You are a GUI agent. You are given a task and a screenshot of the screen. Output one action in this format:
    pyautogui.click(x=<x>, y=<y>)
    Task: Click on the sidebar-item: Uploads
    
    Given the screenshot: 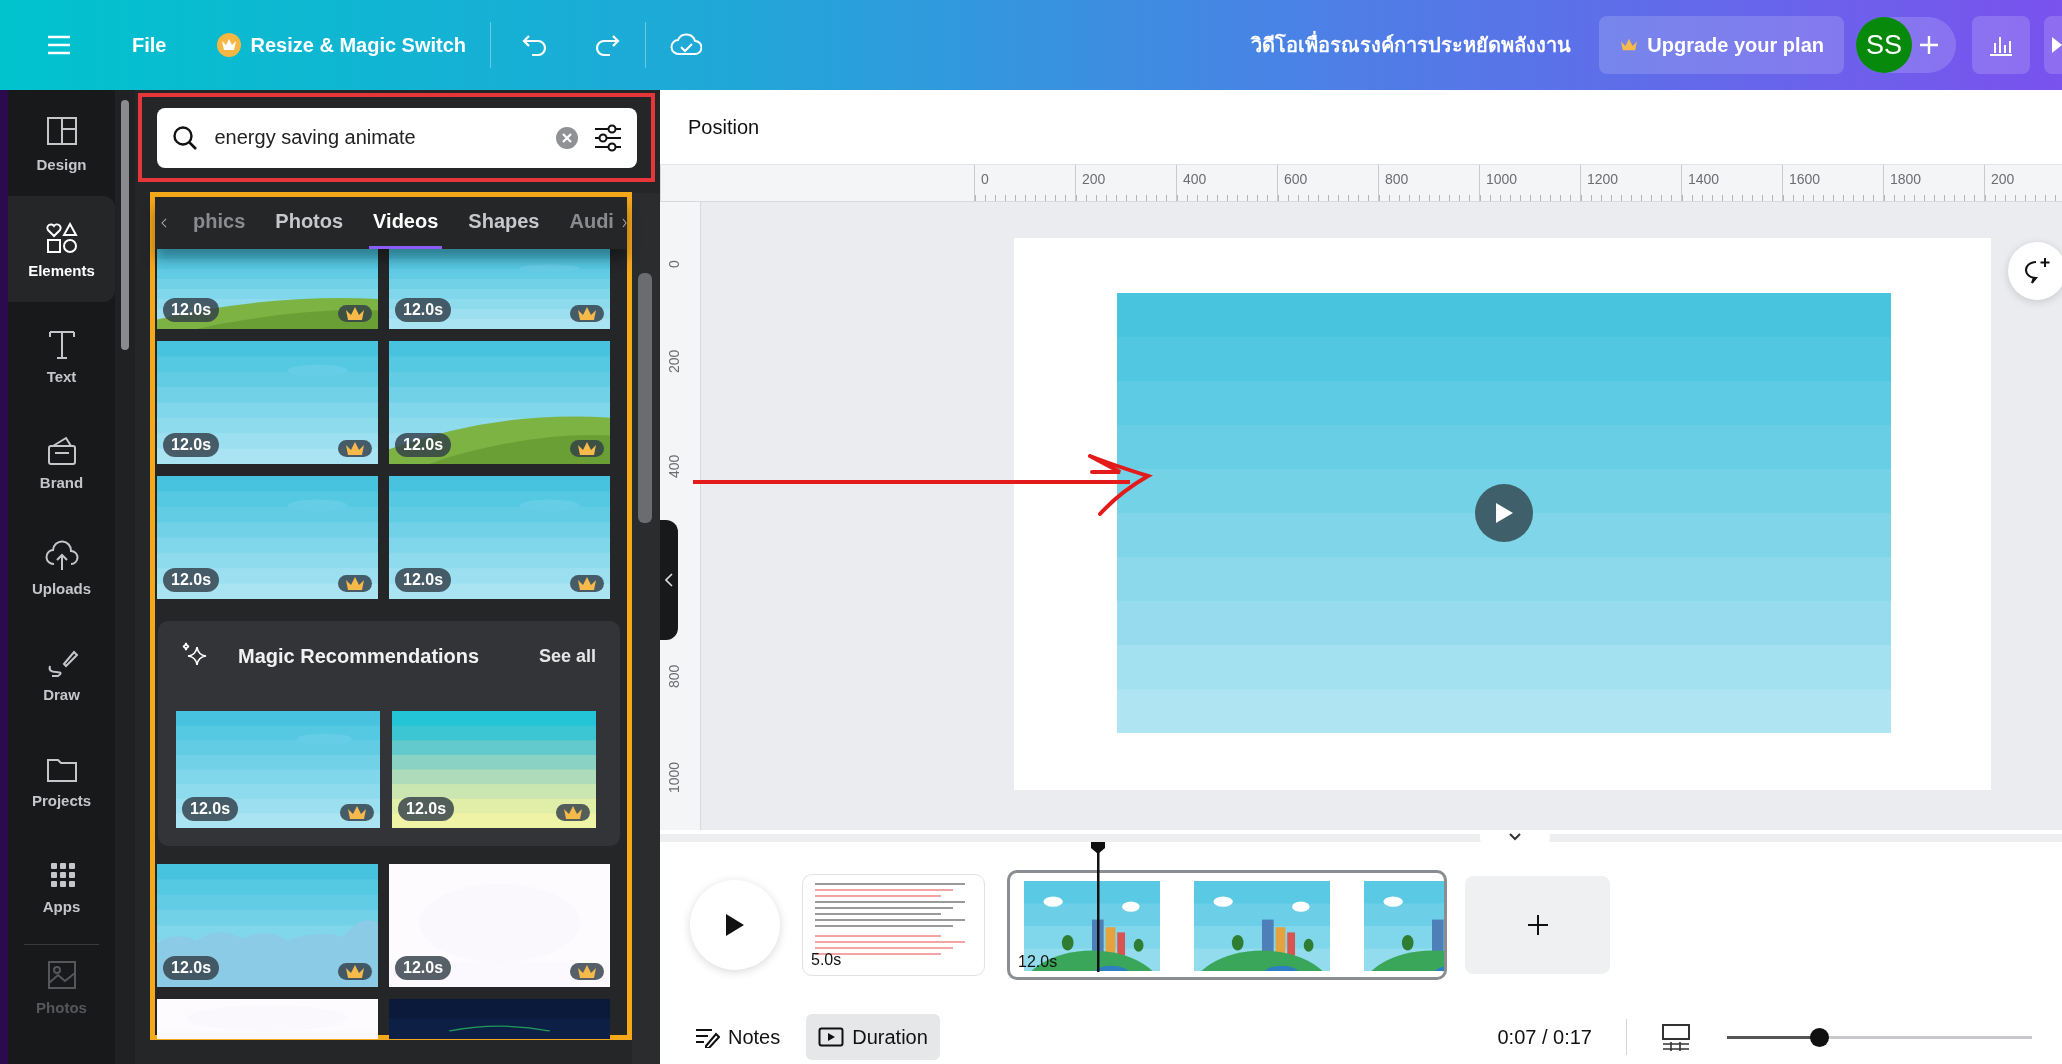 What is the action you would take?
    pyautogui.click(x=61, y=567)
    